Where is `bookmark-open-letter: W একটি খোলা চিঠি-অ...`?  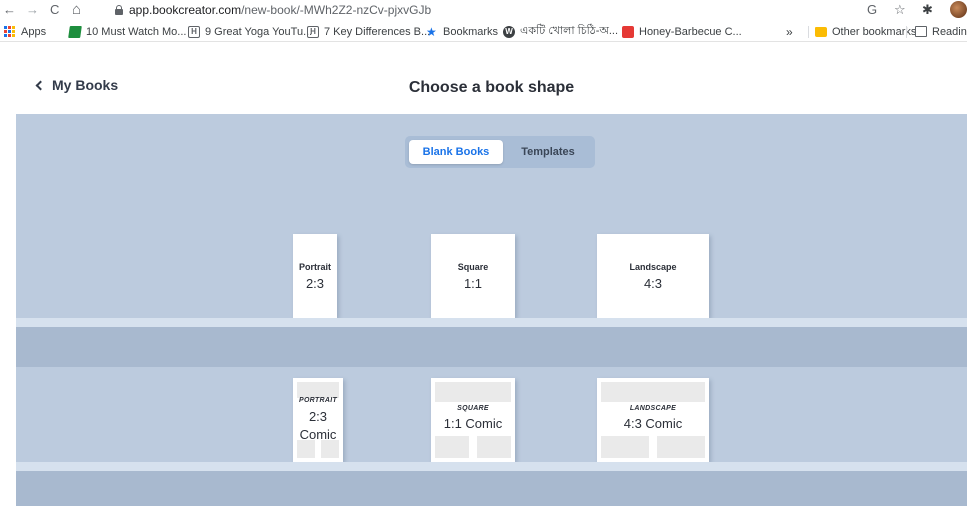
bookmark-open-letter: W একটি খোলা চিঠি-অ... is located at coordinates (560, 31).